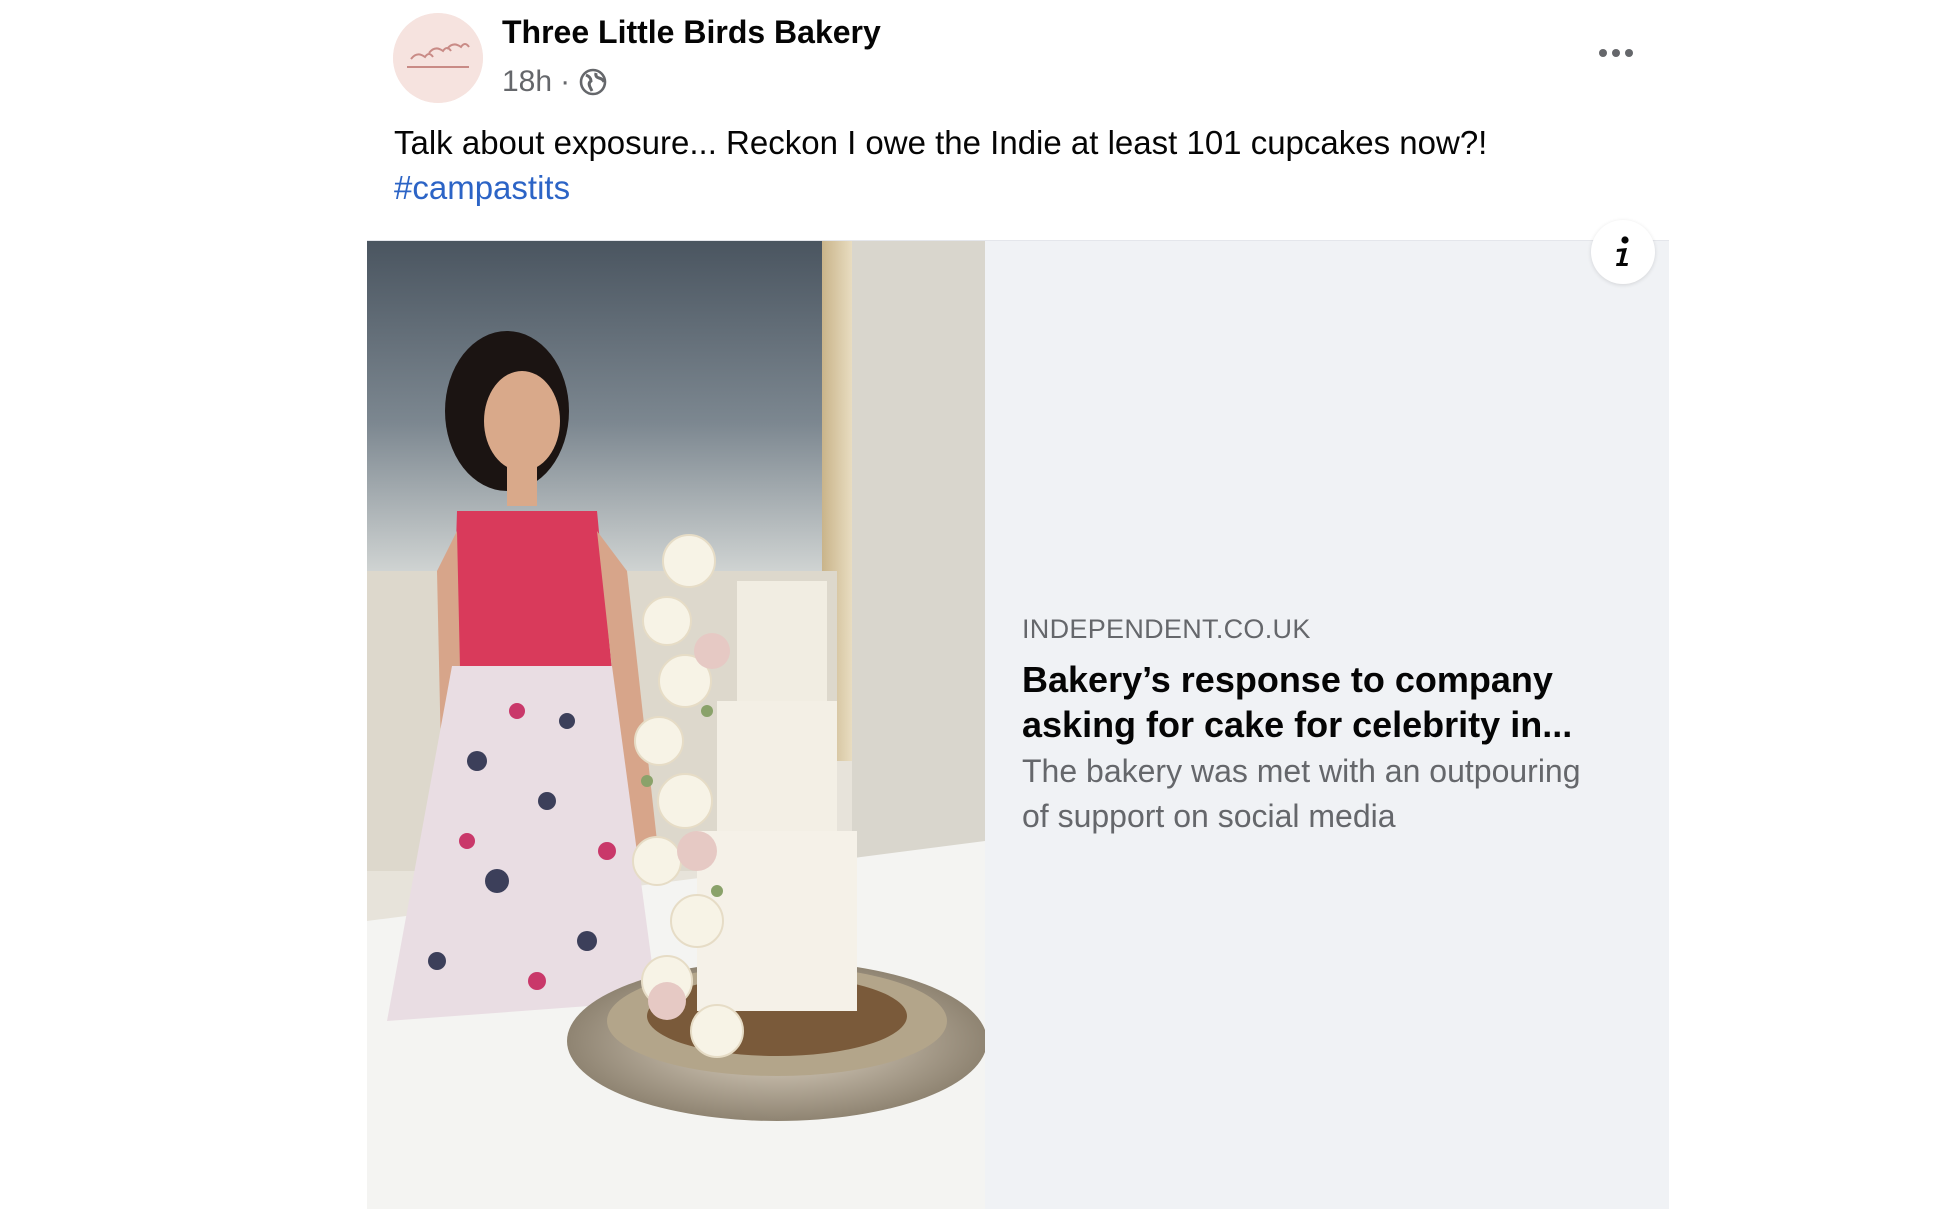 This screenshot has height=1209, width=1940. What do you see at coordinates (1287, 679) in the screenshot?
I see `headline-line: Bakery’s response to company` at bounding box center [1287, 679].